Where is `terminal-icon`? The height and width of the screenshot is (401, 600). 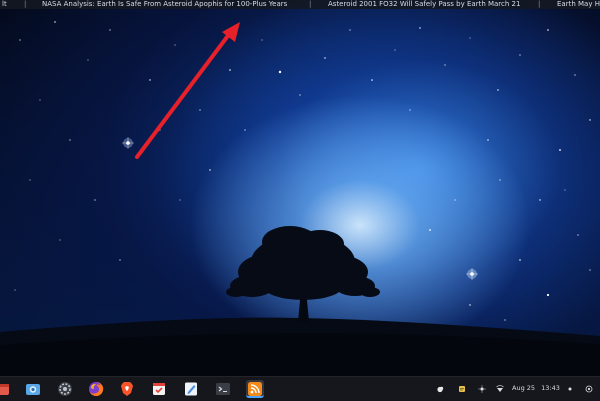
terminal-icon is located at coordinates (223, 389).